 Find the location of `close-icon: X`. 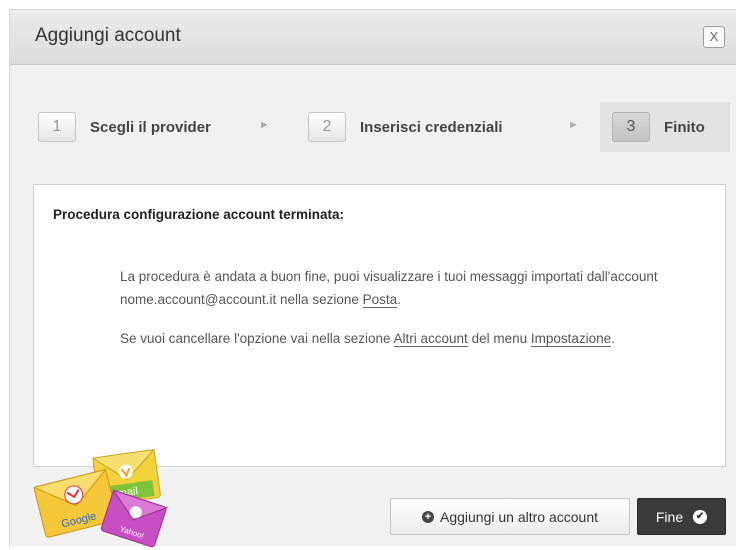

close-icon: X is located at coordinates (714, 36).